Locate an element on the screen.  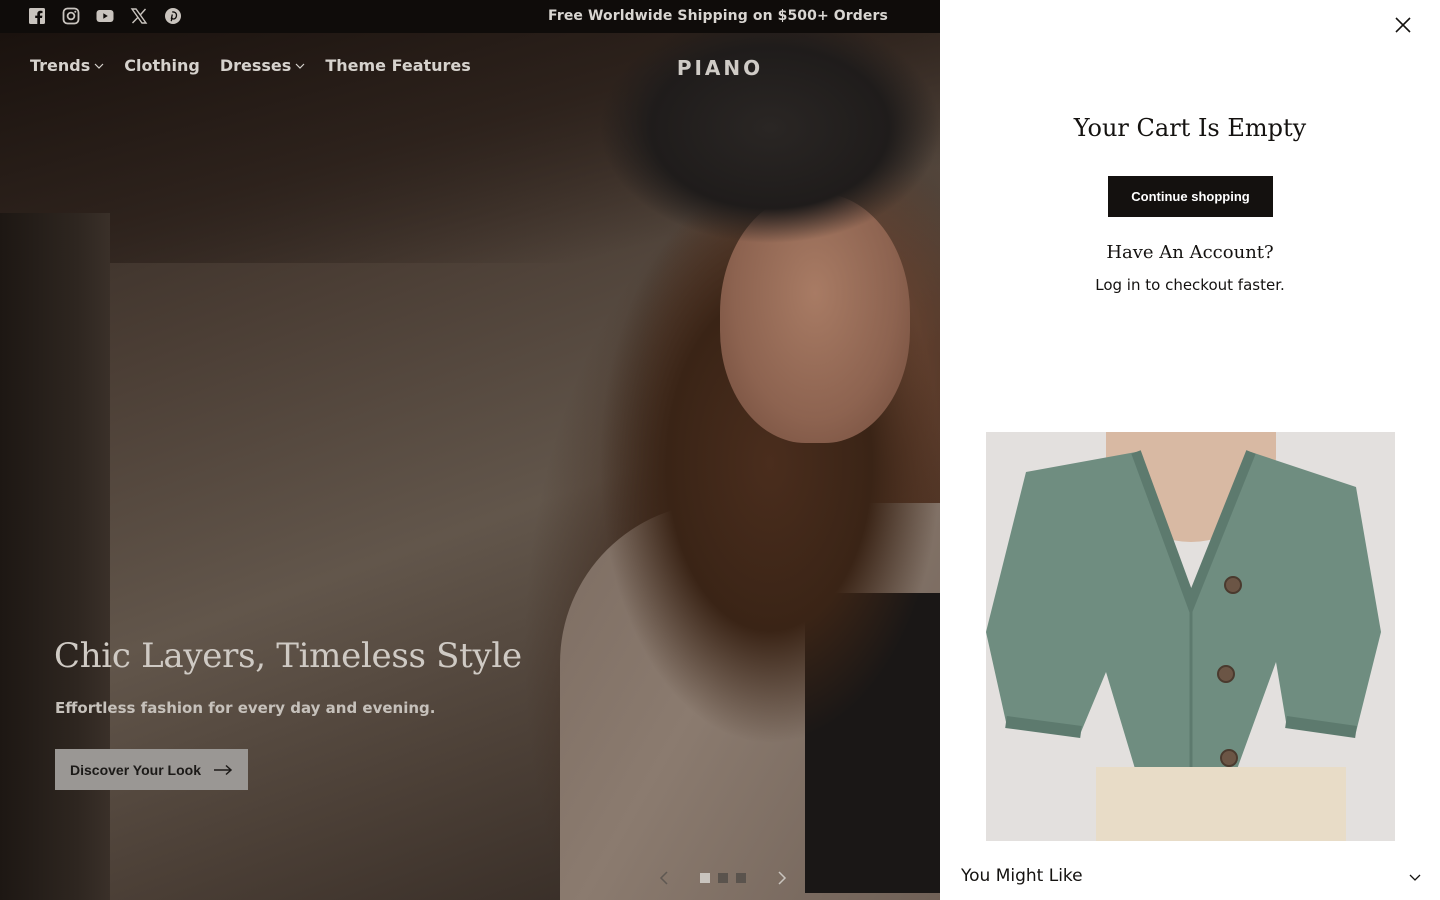
close-icon is located at coordinates (1403, 25).